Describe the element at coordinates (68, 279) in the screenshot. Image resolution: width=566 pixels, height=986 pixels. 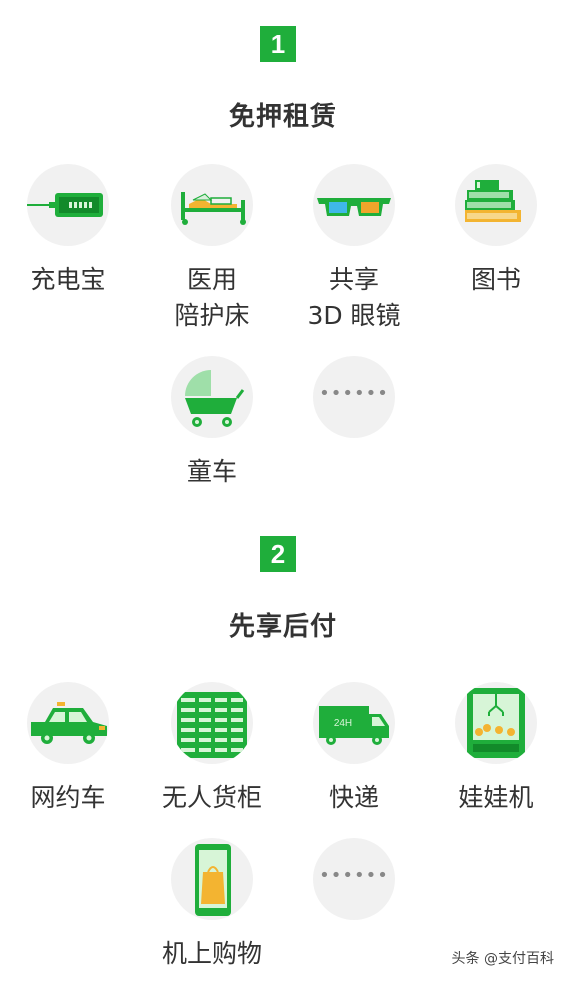
I see `item-label: 充电宝` at that location.